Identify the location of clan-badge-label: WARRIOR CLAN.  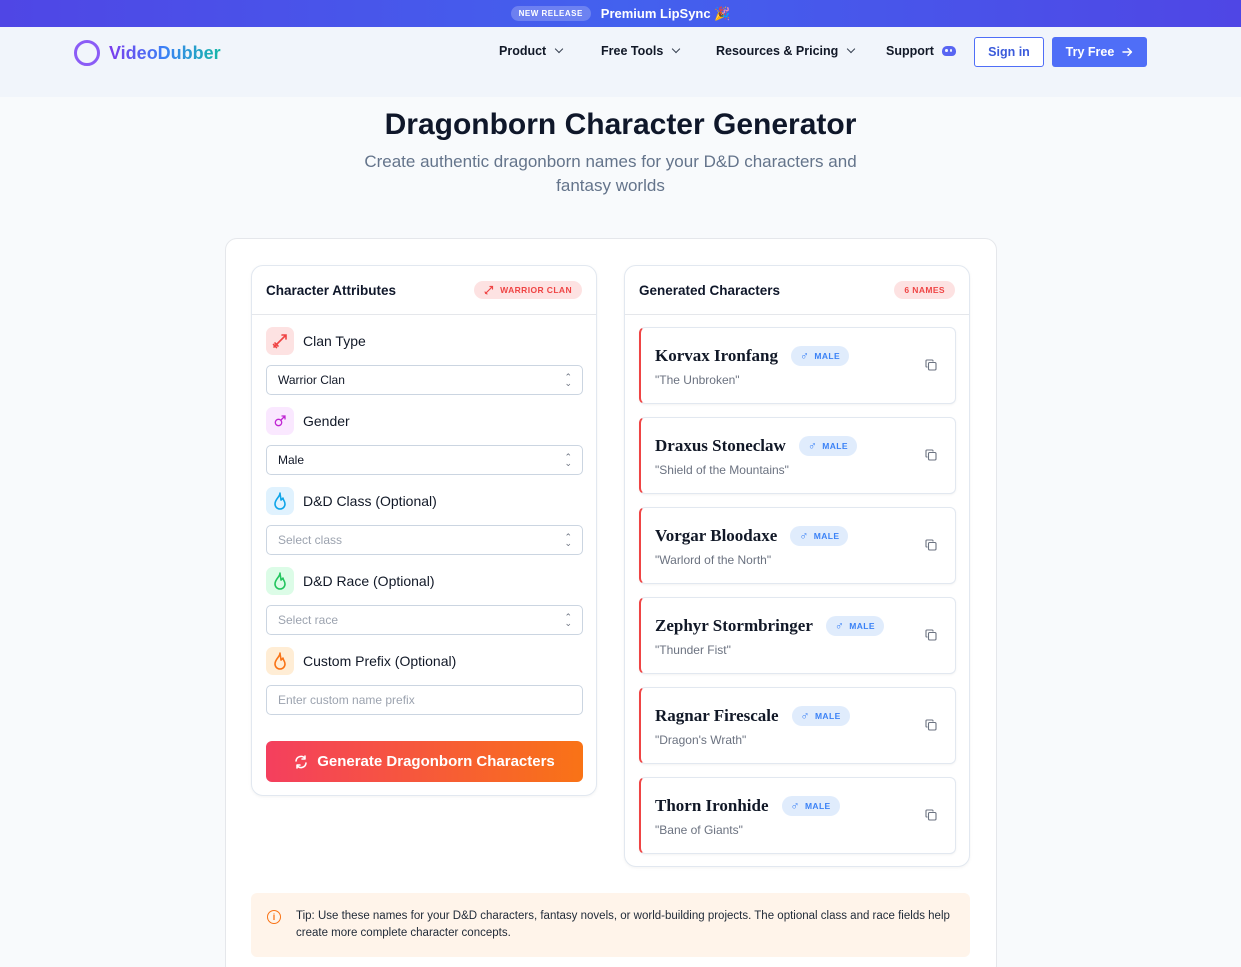
(536, 290).